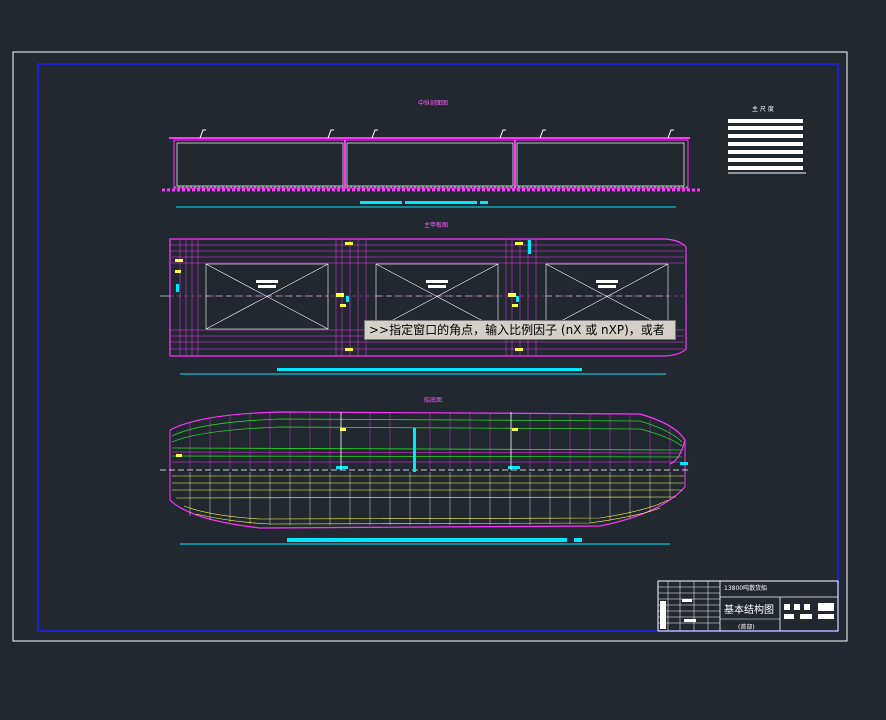 This screenshot has height=720, width=886. What do you see at coordinates (423, 306) in the screenshot?
I see `main-deck-view` at bounding box center [423, 306].